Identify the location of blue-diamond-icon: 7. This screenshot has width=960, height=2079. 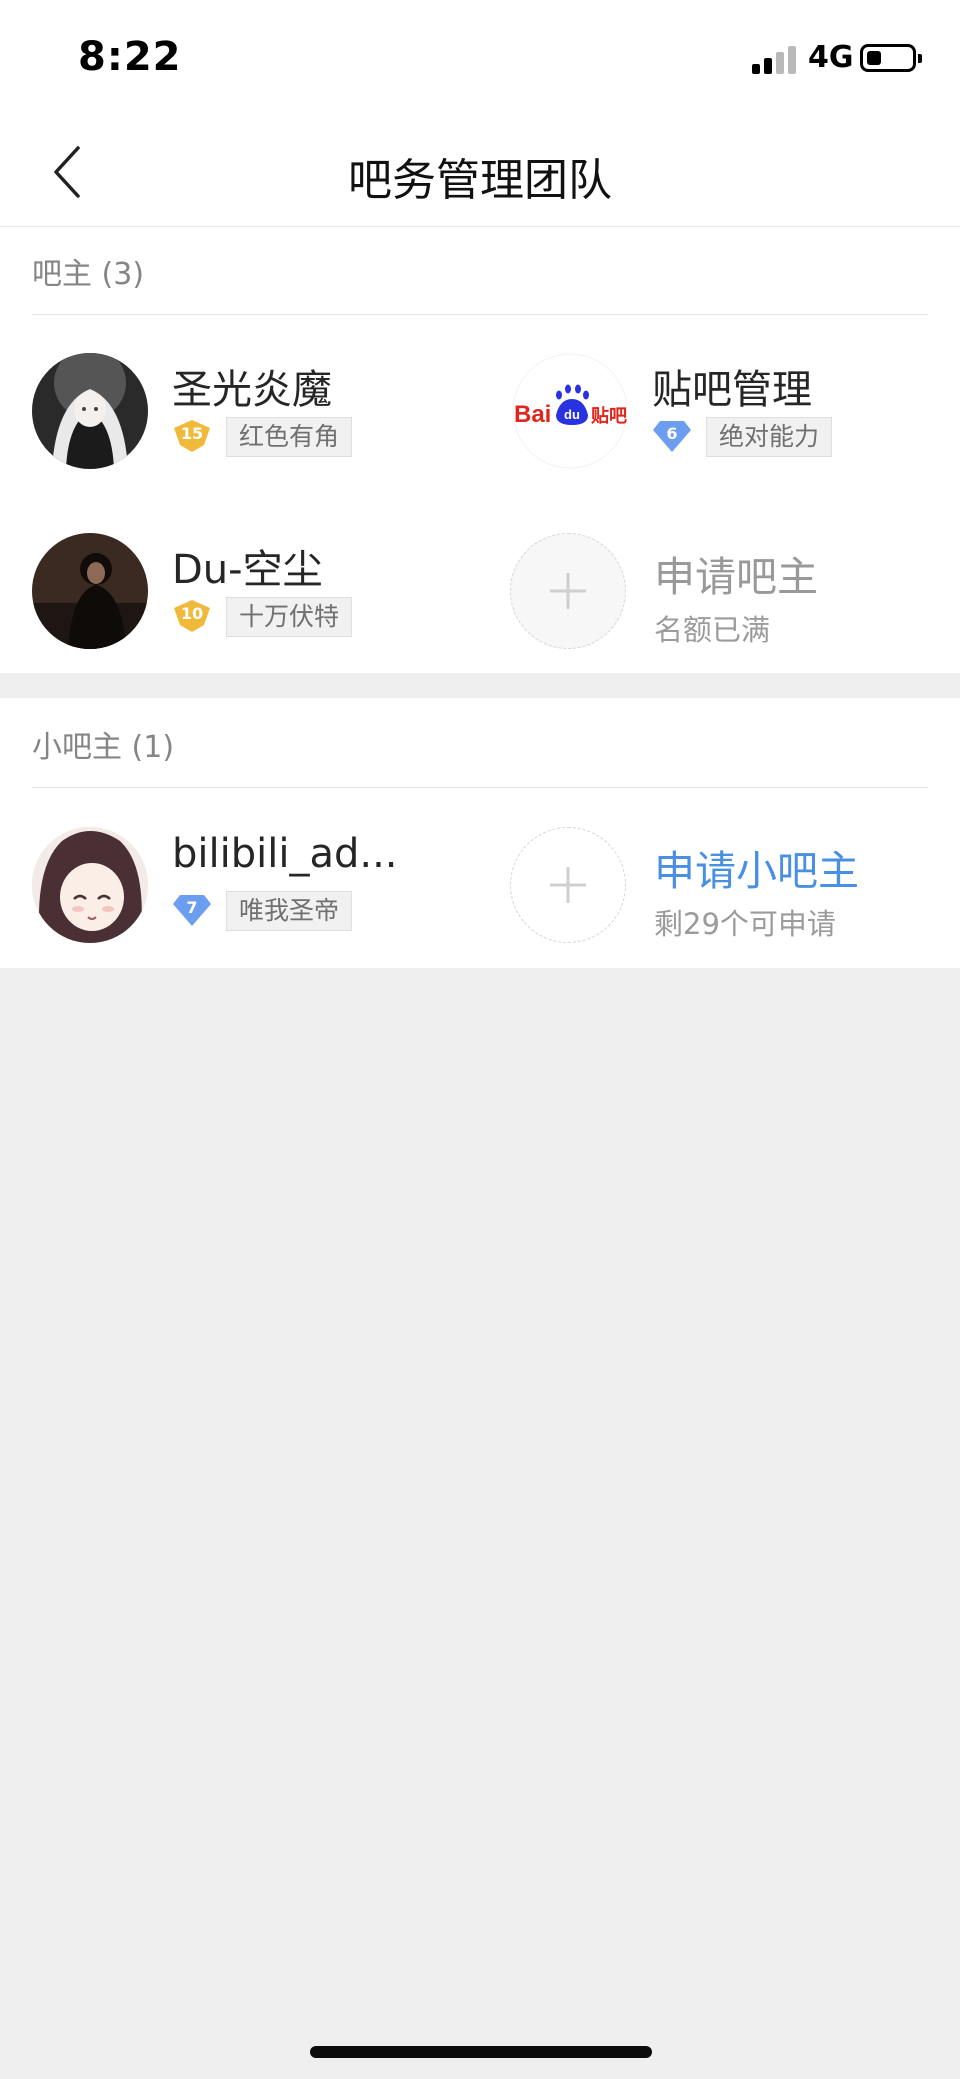
(192, 910).